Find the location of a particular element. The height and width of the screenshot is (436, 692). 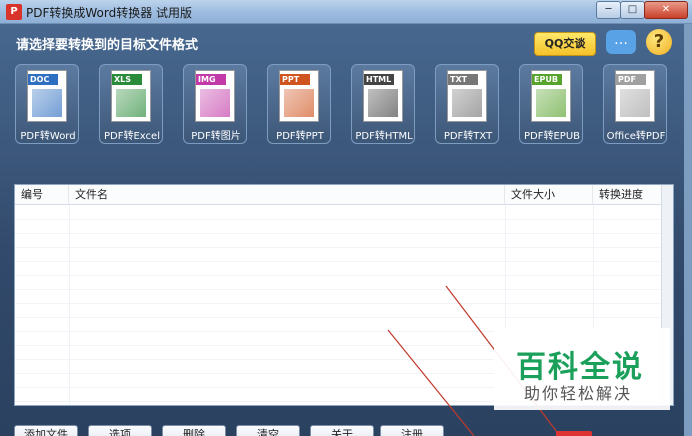

doc-document-icon: DOC is located at coordinates (47, 96).